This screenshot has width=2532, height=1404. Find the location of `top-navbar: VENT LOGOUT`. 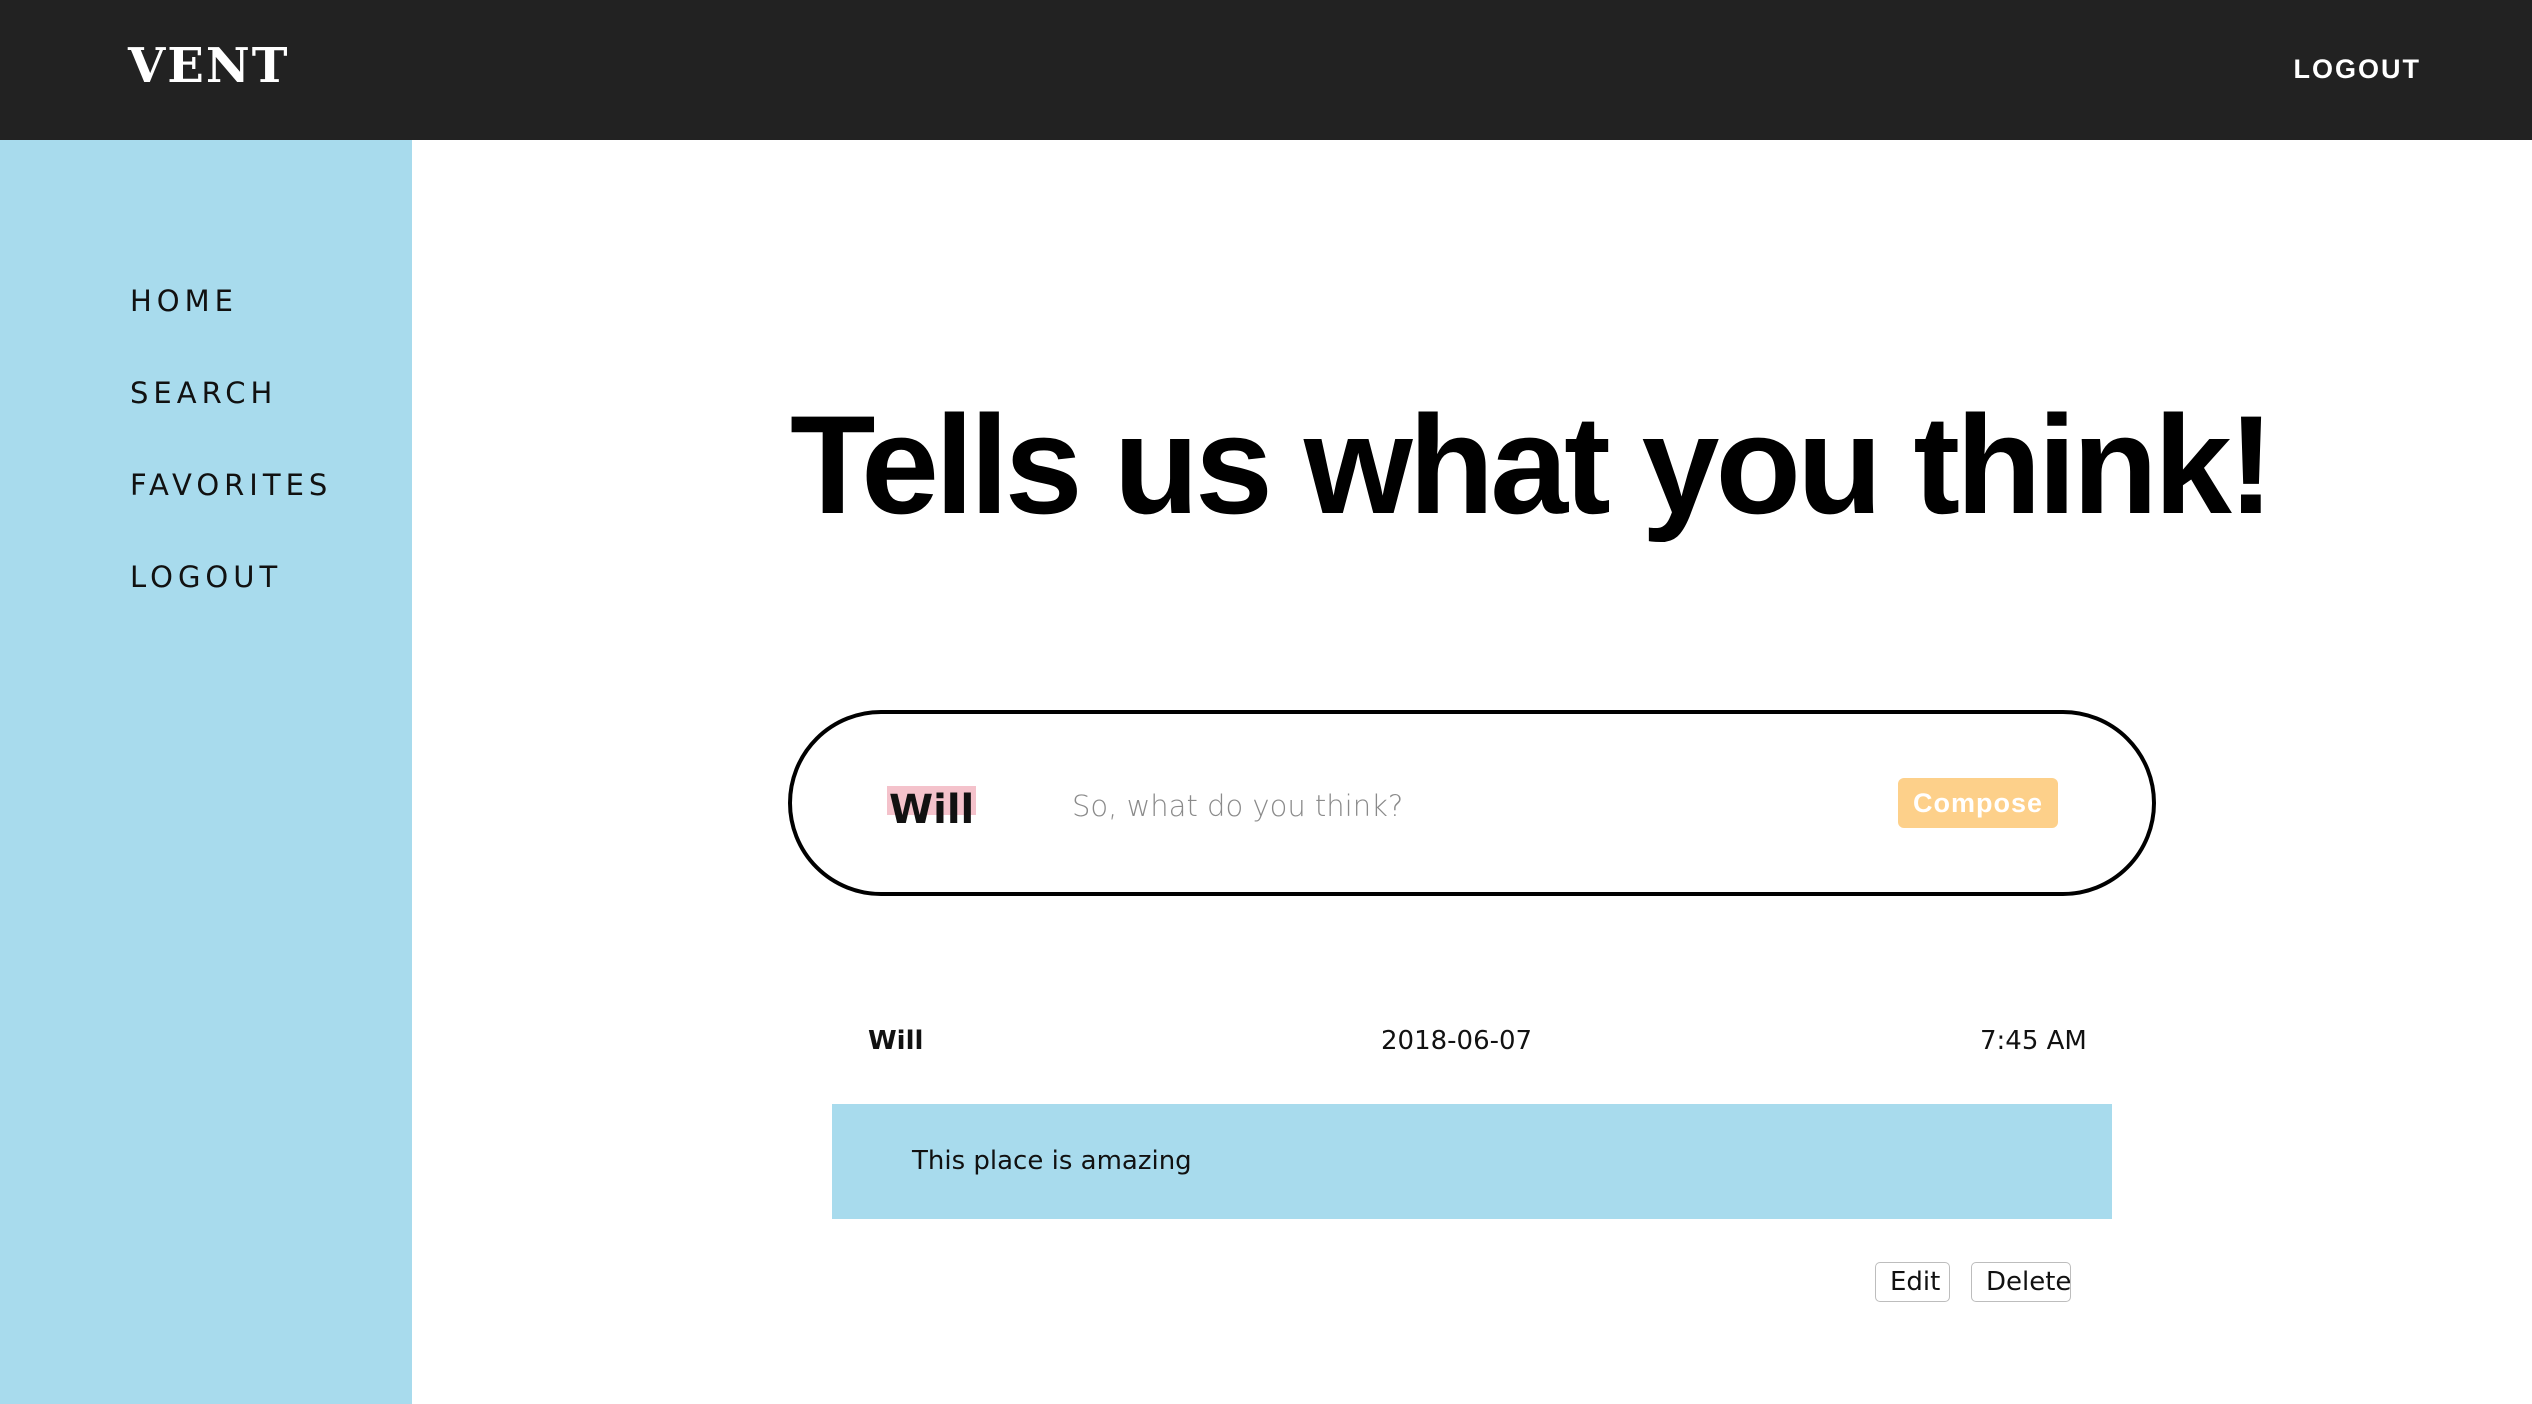

top-navbar: VENT LOGOUT is located at coordinates (1266, 70).